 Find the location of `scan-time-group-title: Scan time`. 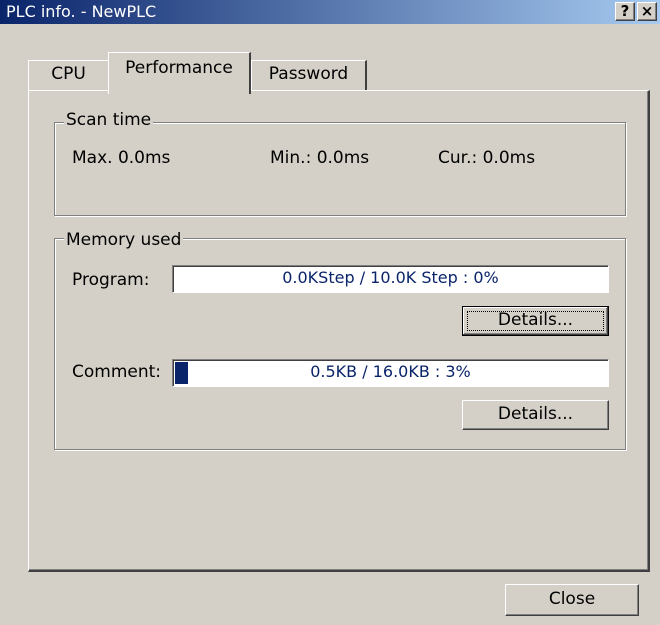

scan-time-group-title: Scan time is located at coordinates (109, 120).